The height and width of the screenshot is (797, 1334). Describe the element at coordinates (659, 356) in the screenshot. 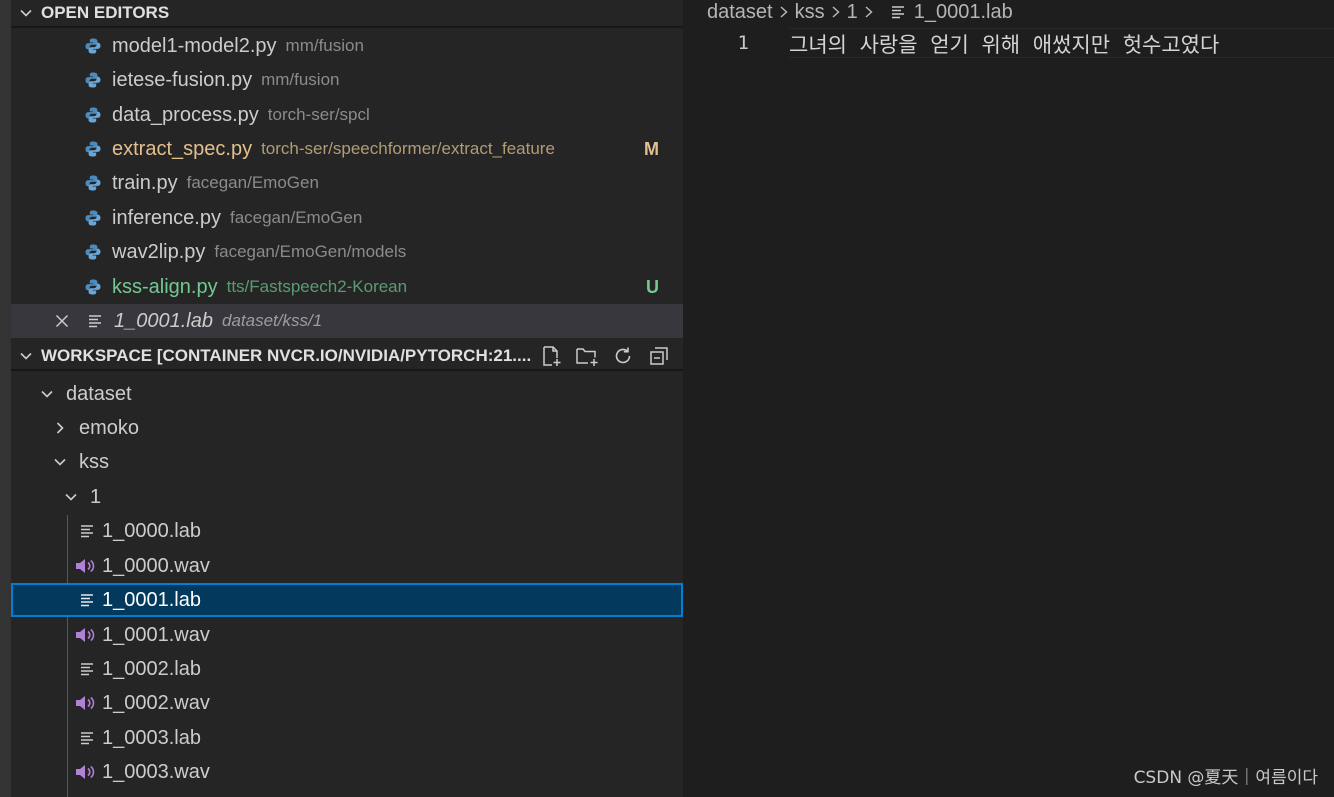

I see `collapse-all-icon` at that location.